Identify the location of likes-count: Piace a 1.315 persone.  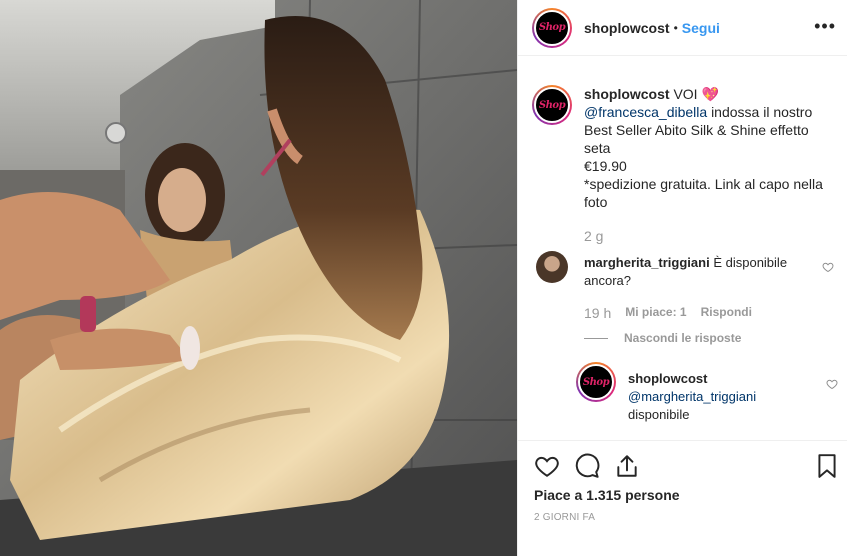
(607, 495).